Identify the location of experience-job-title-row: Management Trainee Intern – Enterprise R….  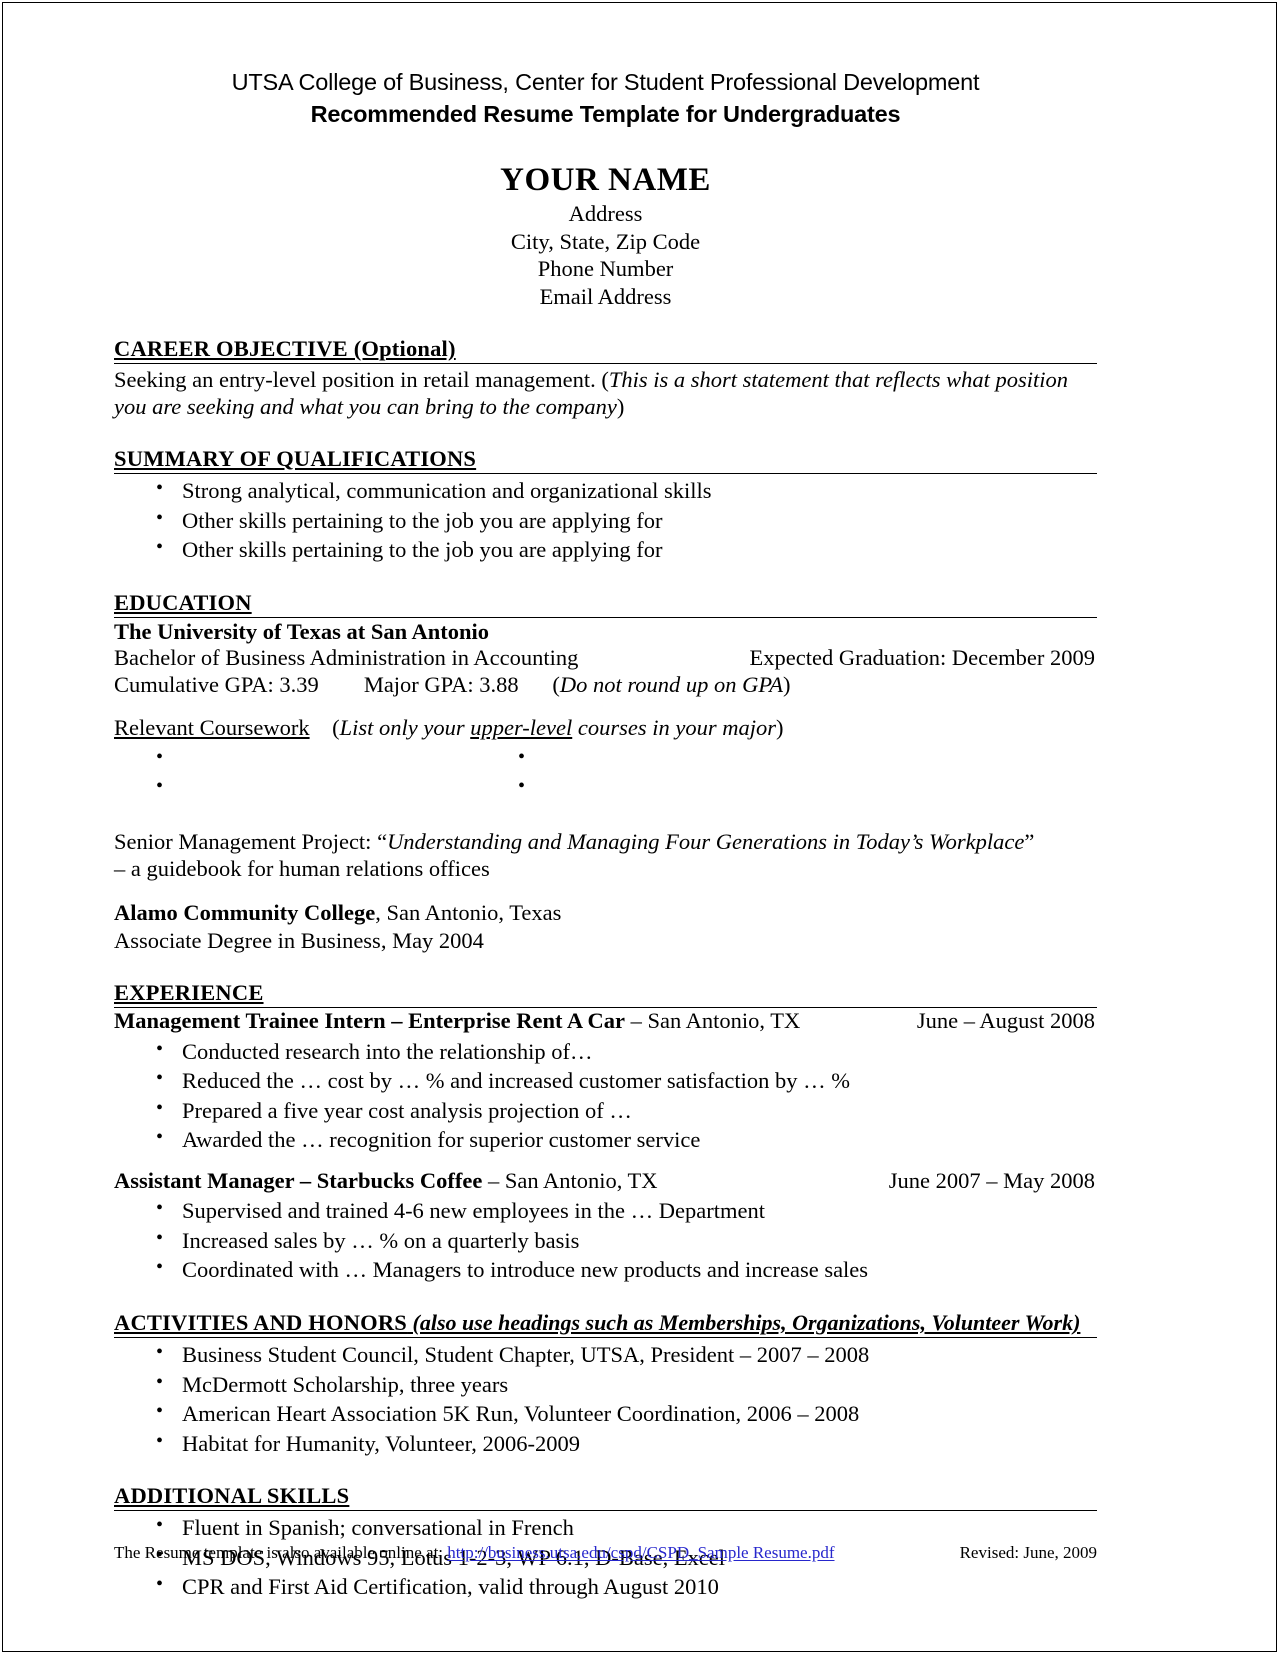
(605, 1021).